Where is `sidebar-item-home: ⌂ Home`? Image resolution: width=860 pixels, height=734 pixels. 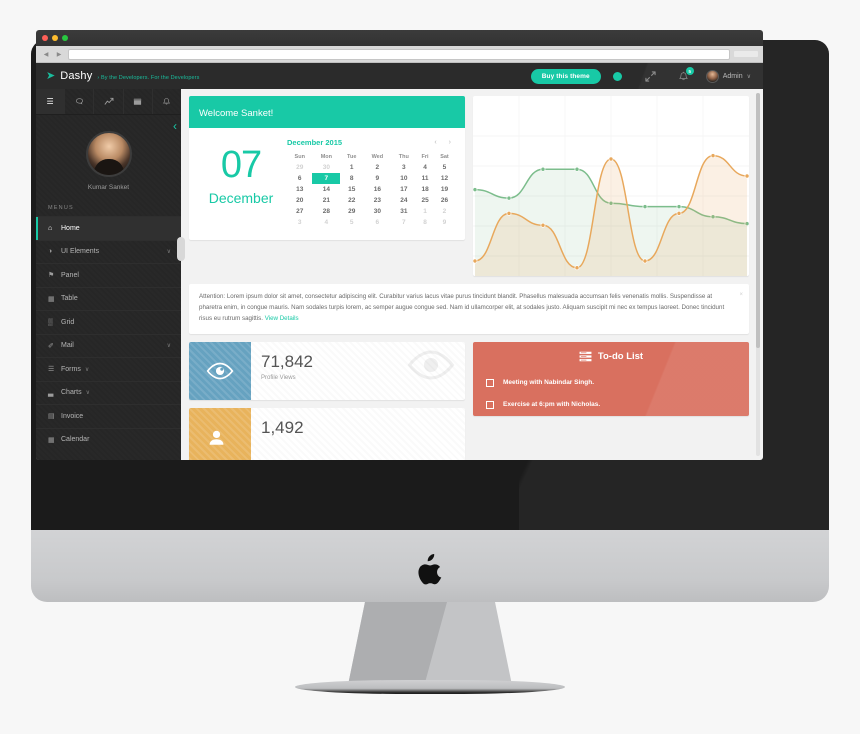 sidebar-item-home: ⌂ Home is located at coordinates (108, 228).